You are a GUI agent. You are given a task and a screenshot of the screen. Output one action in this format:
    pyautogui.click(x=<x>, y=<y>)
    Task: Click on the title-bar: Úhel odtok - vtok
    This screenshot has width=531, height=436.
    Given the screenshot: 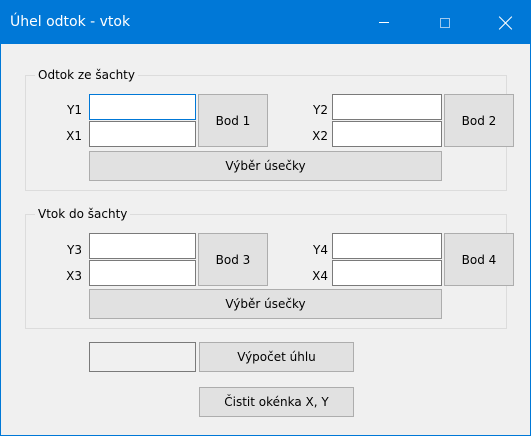 What is the action you would take?
    pyautogui.click(x=265, y=22)
    